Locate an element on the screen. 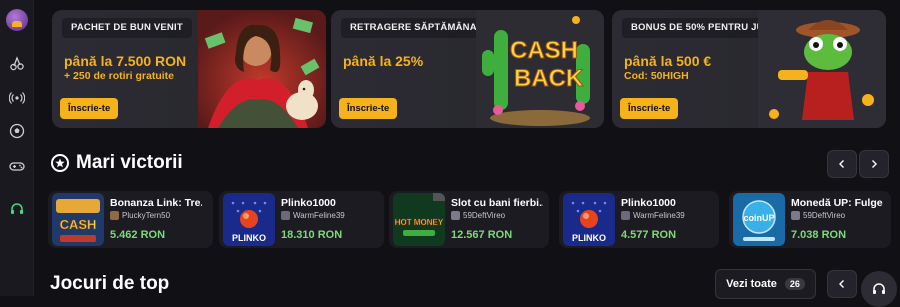  hot-money-slot-thumbnail: HOT MONEY is located at coordinates (419, 219).